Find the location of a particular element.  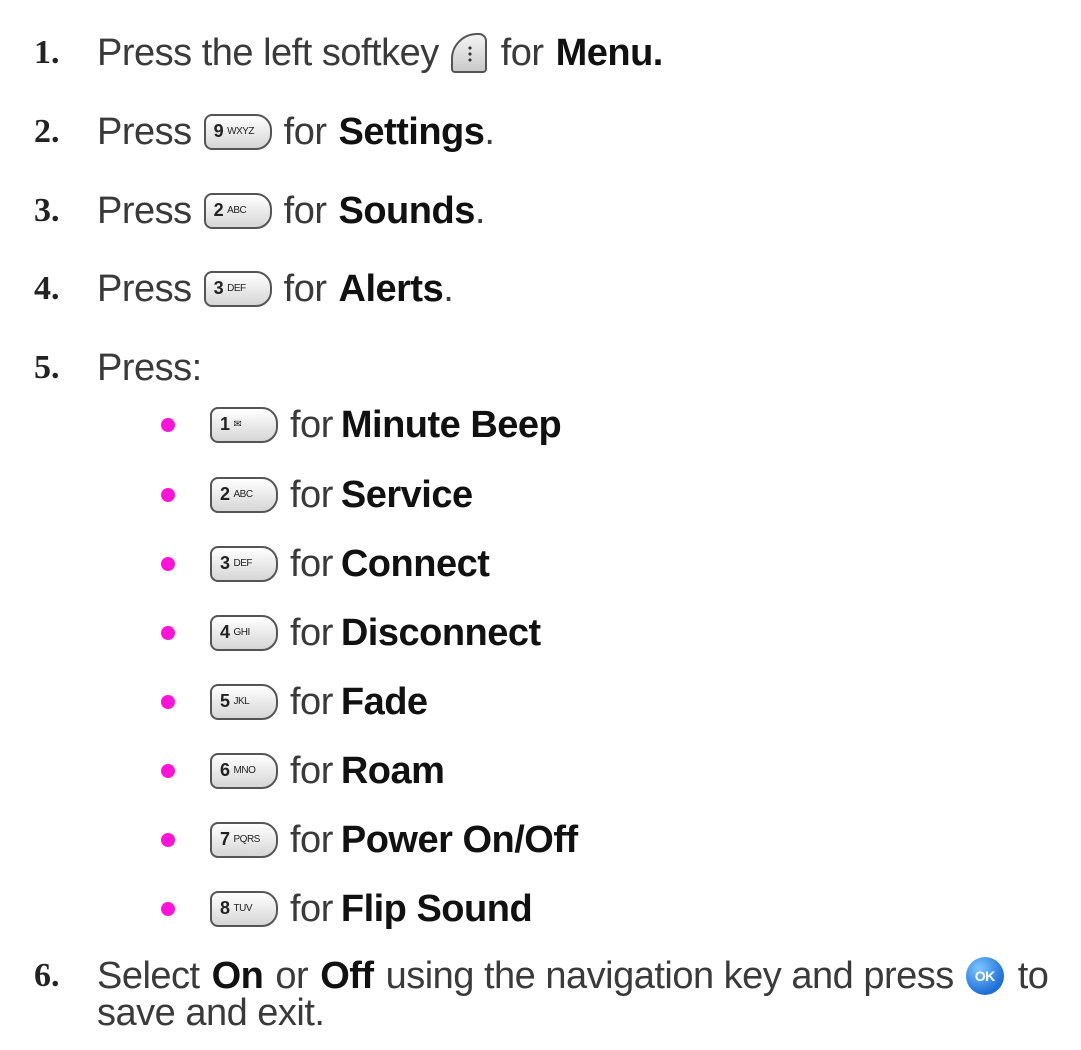

step-1: 1. Press the left softkey for Menu. is located at coordinates (540, 53).